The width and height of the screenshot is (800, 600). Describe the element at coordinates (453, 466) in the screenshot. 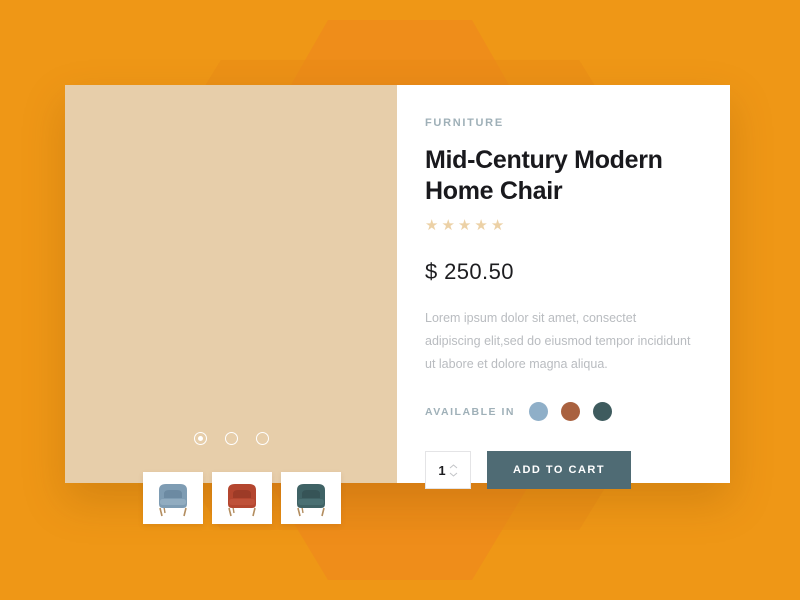

I see `chevron-up-icon` at that location.